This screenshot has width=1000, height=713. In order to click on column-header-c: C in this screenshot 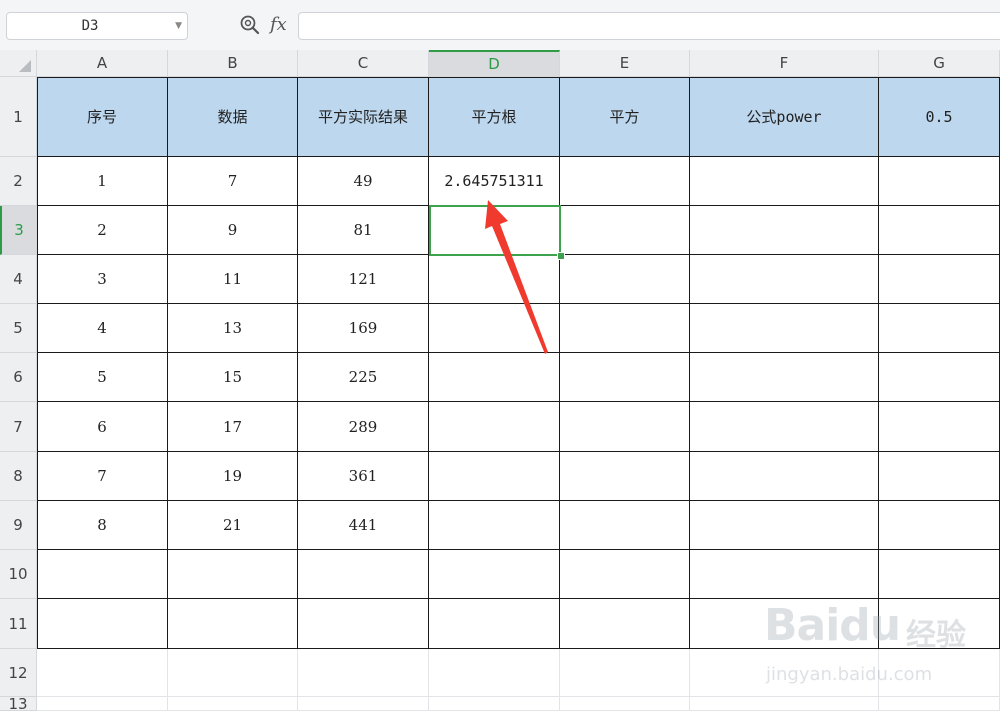, I will do `click(363, 63)`.